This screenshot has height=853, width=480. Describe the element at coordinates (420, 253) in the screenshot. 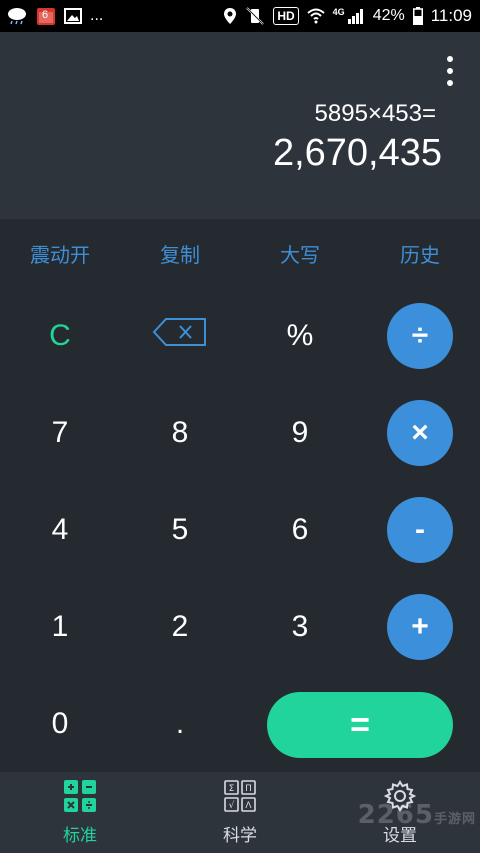

I see `history-button: 历史` at that location.